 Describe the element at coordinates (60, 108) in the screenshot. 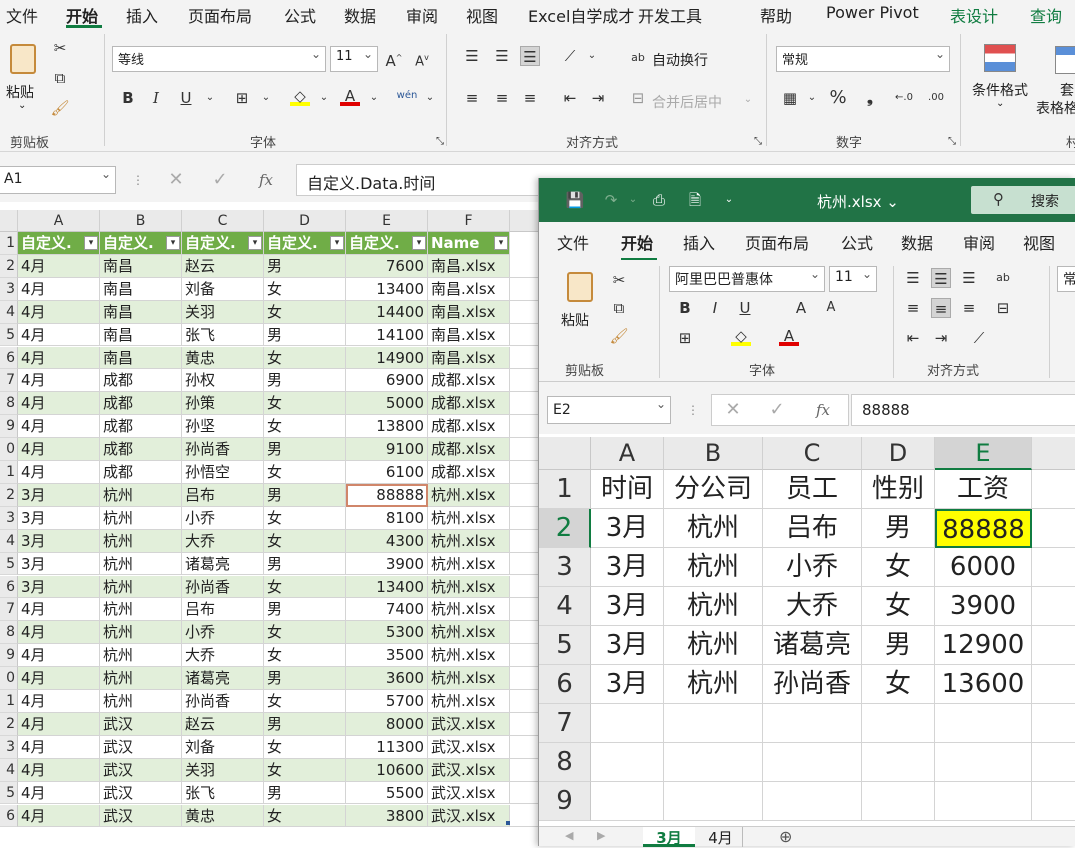

I see `format-painter-icon: 🖌` at that location.